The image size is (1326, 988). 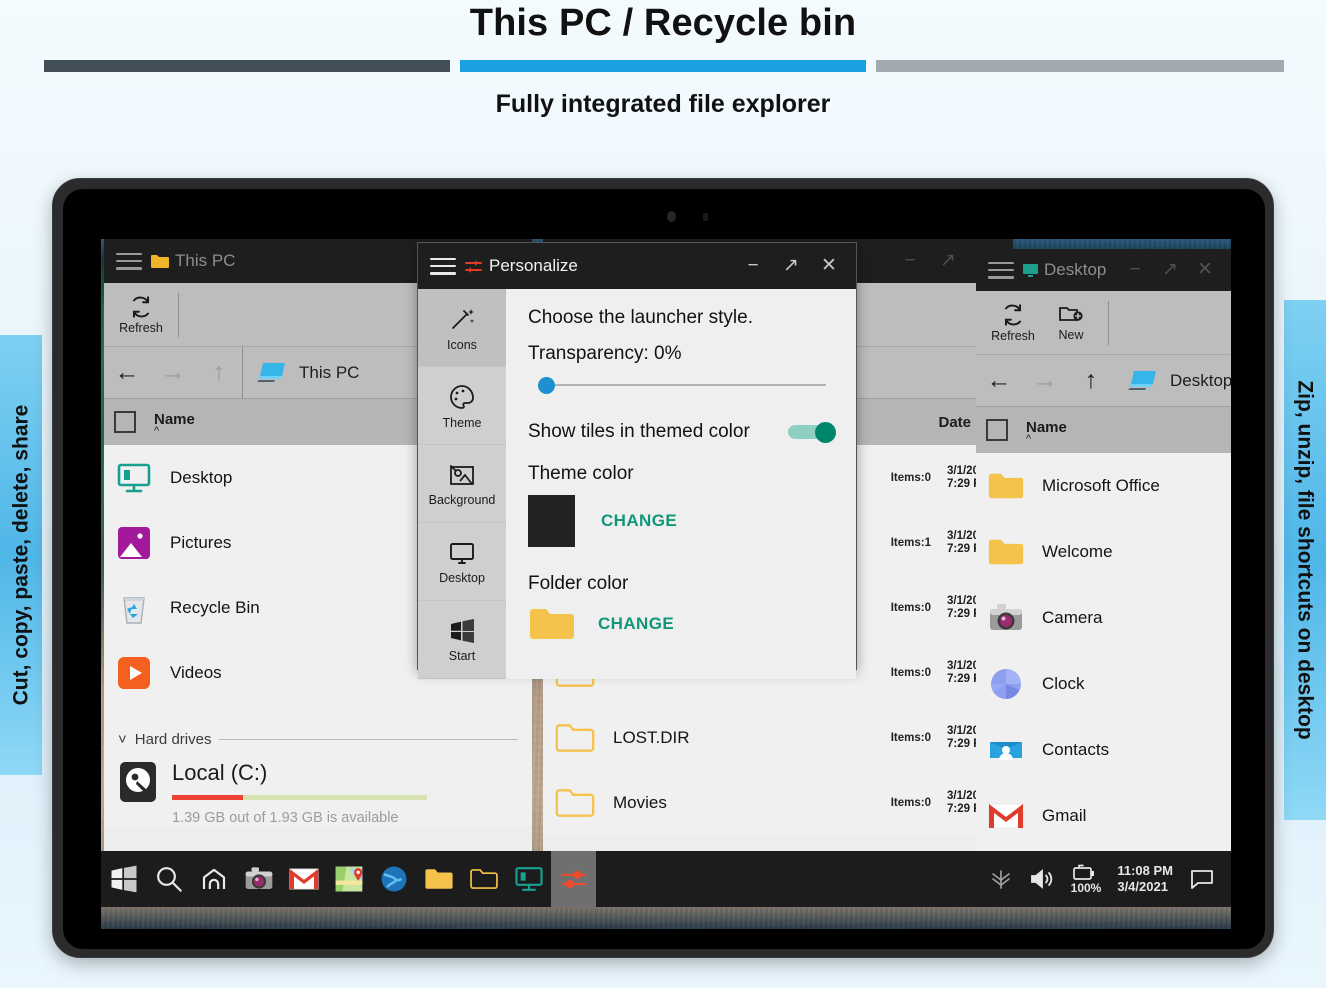 What do you see at coordinates (127, 372) in the screenshot?
I see `this-pc-back-button: ←` at bounding box center [127, 372].